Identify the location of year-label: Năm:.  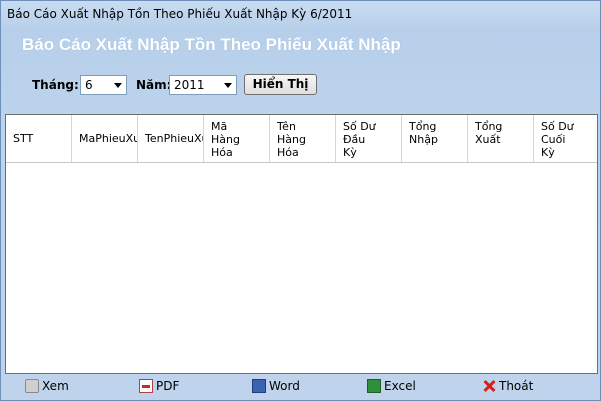
(154, 85).